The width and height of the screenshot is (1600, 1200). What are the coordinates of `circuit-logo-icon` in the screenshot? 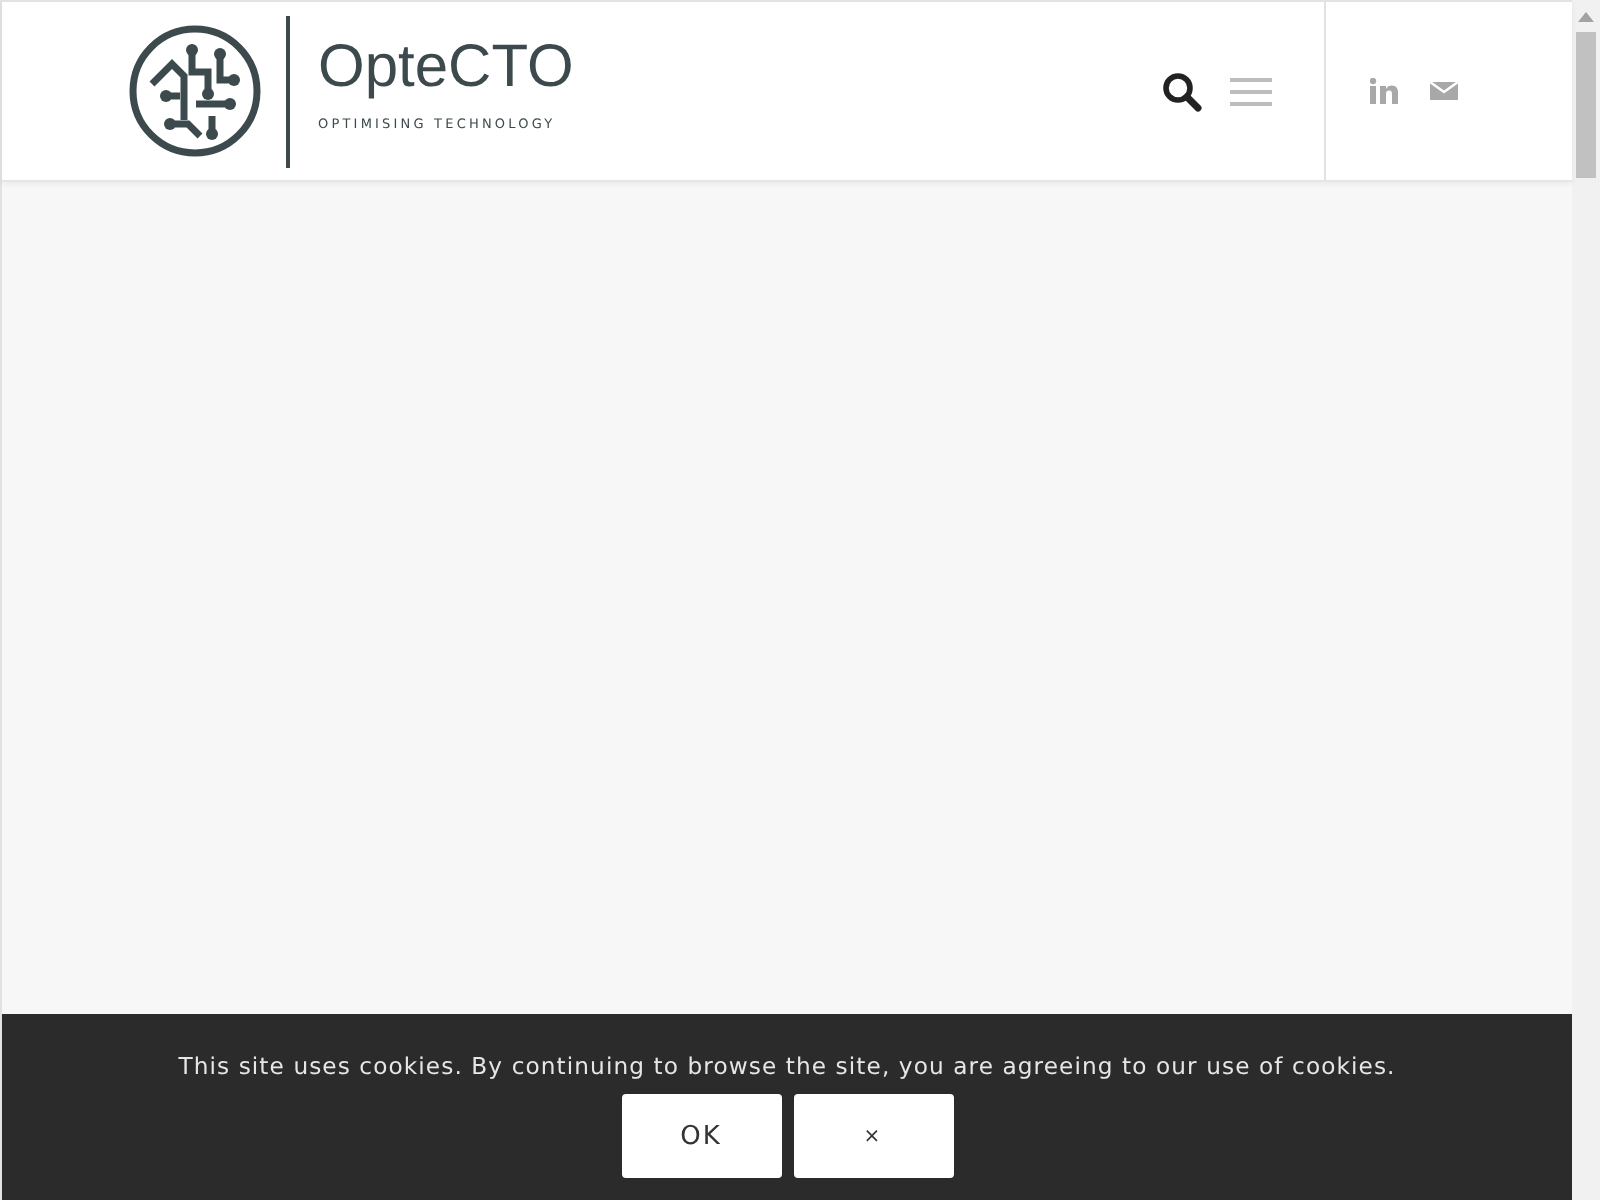 It's located at (195, 91).